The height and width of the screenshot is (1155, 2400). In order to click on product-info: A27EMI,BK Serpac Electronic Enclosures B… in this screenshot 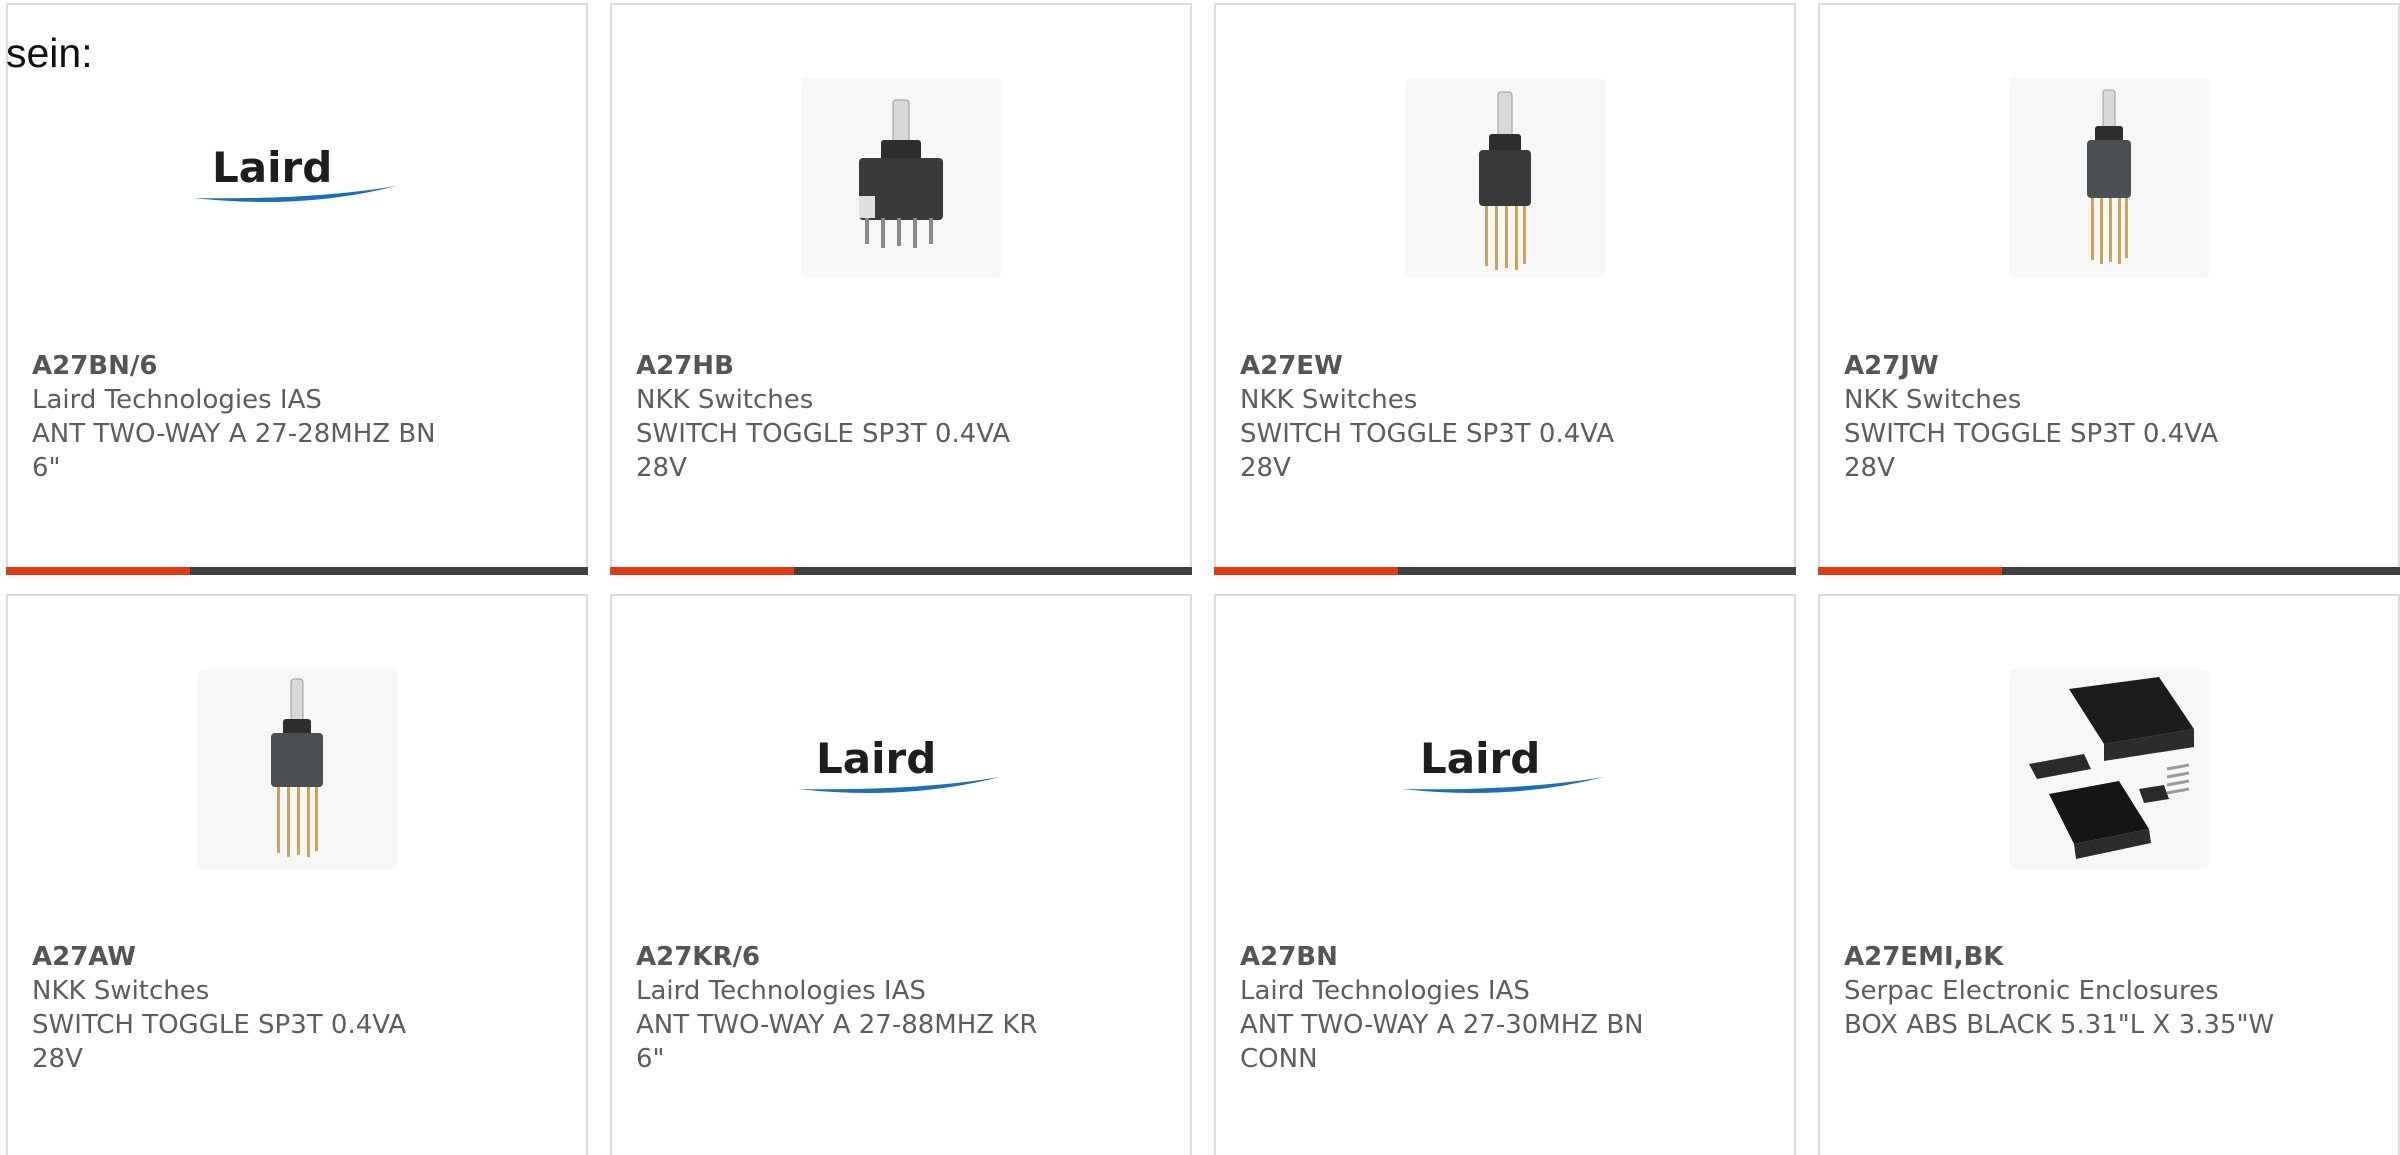, I will do `click(2064, 991)`.